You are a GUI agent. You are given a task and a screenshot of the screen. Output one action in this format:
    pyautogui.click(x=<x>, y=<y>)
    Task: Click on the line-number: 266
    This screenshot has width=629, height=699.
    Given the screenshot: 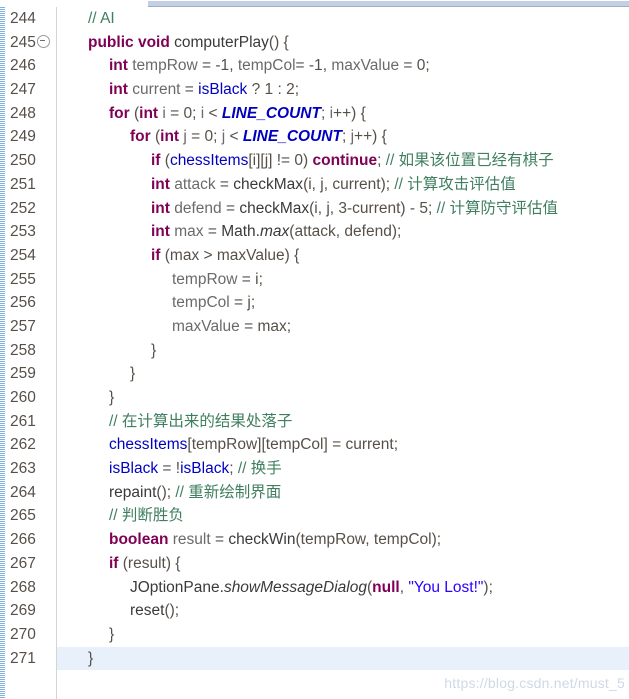 What is the action you would take?
    pyautogui.click(x=31, y=540)
    